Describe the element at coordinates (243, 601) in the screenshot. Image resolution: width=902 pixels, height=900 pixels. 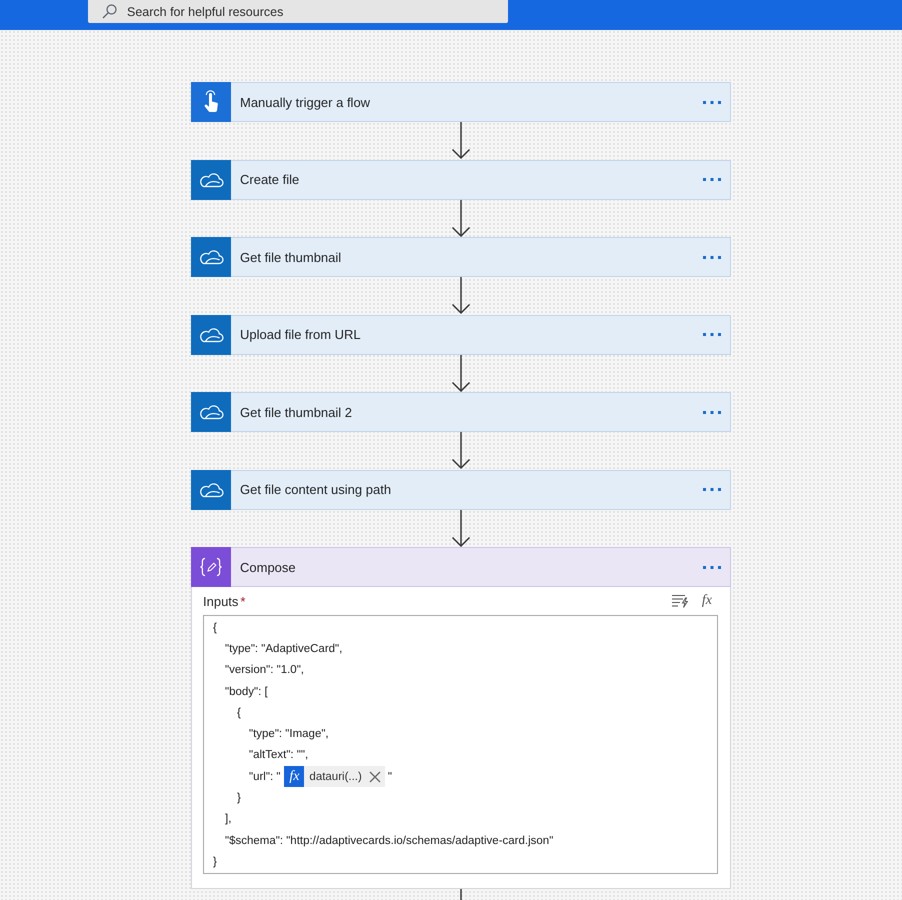
I see `required-mark: *` at that location.